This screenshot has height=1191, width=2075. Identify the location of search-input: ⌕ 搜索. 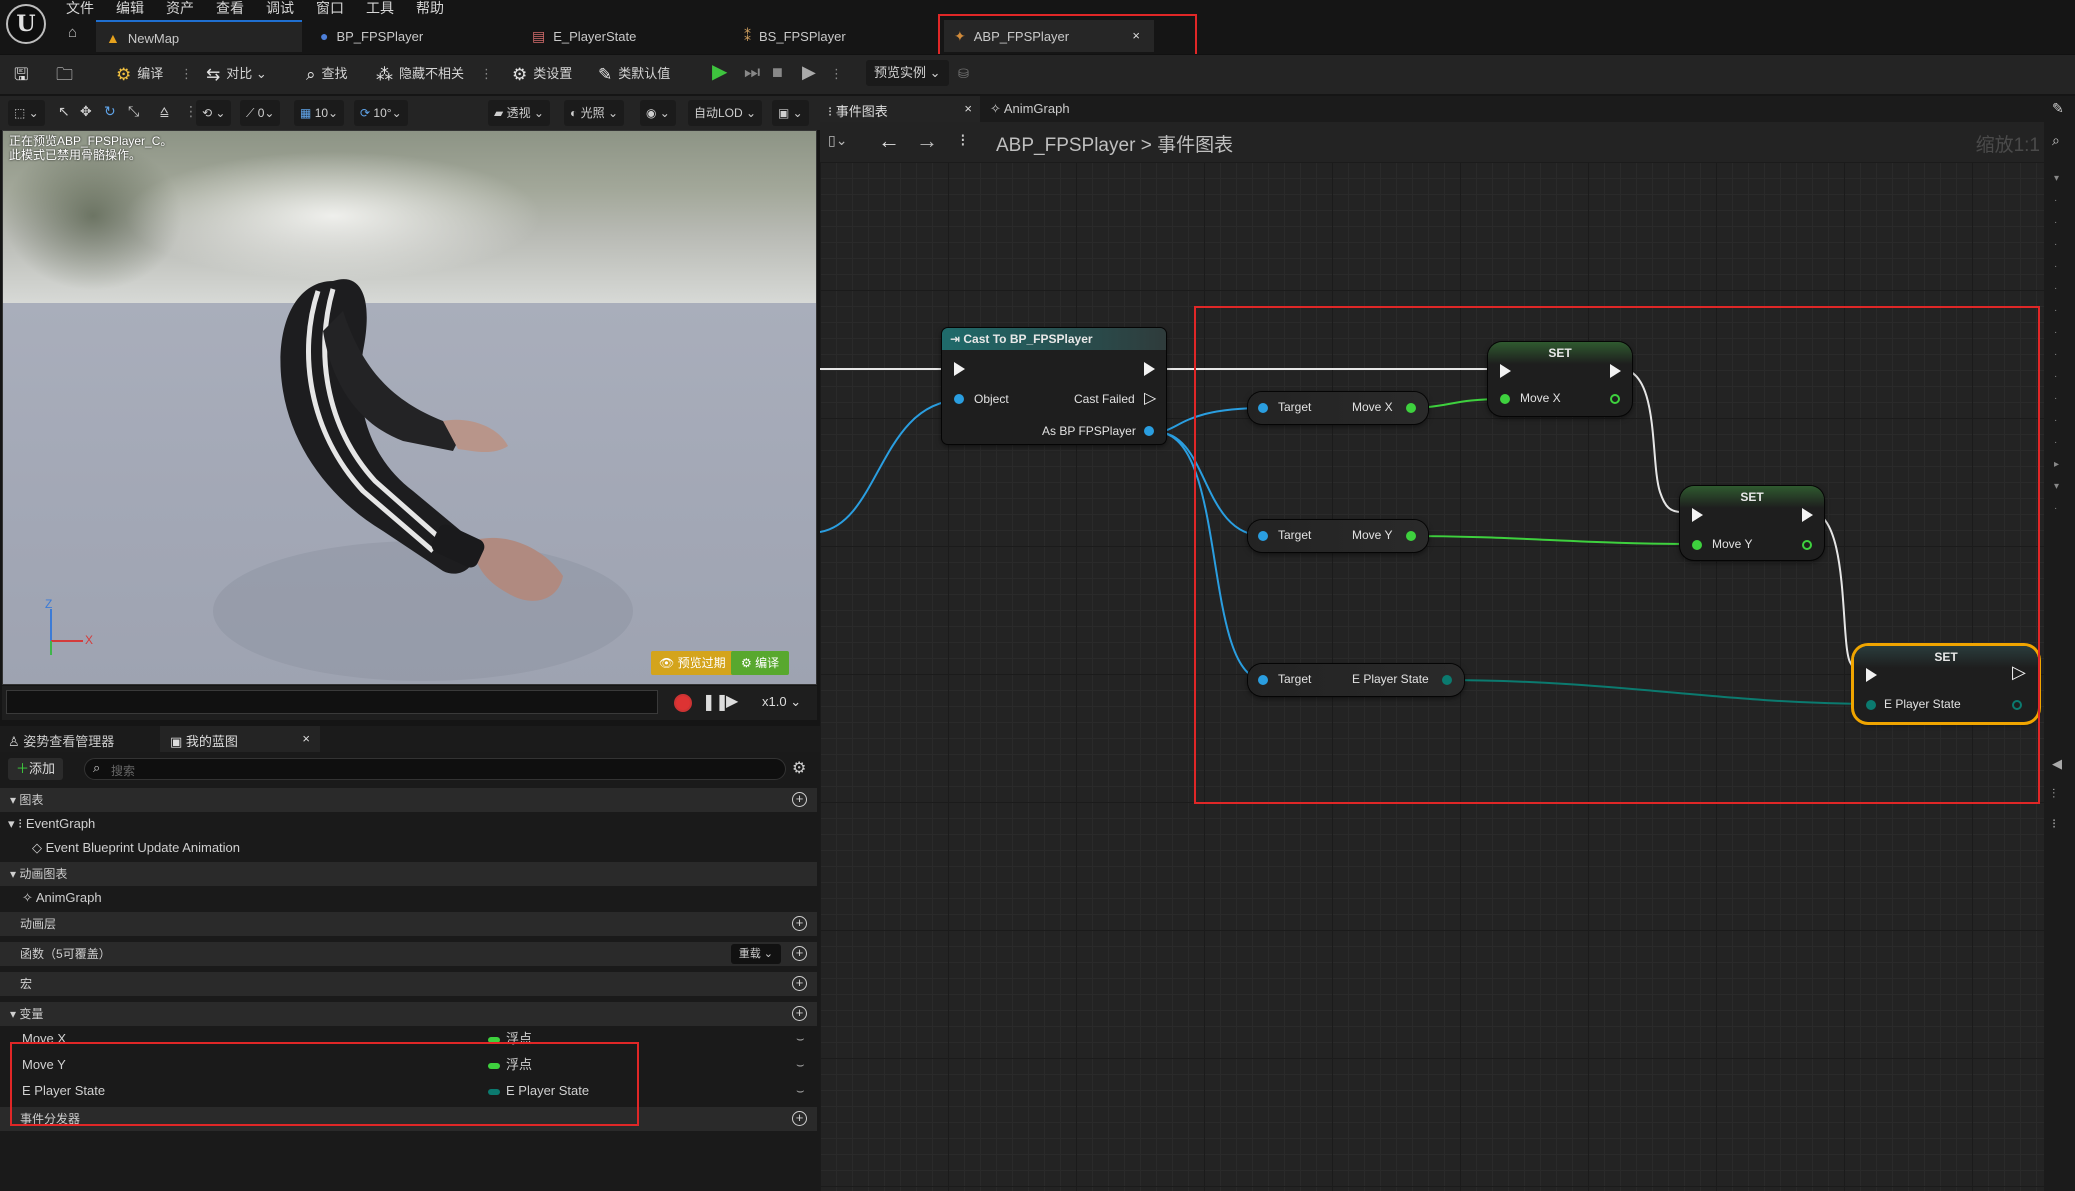
(435, 769).